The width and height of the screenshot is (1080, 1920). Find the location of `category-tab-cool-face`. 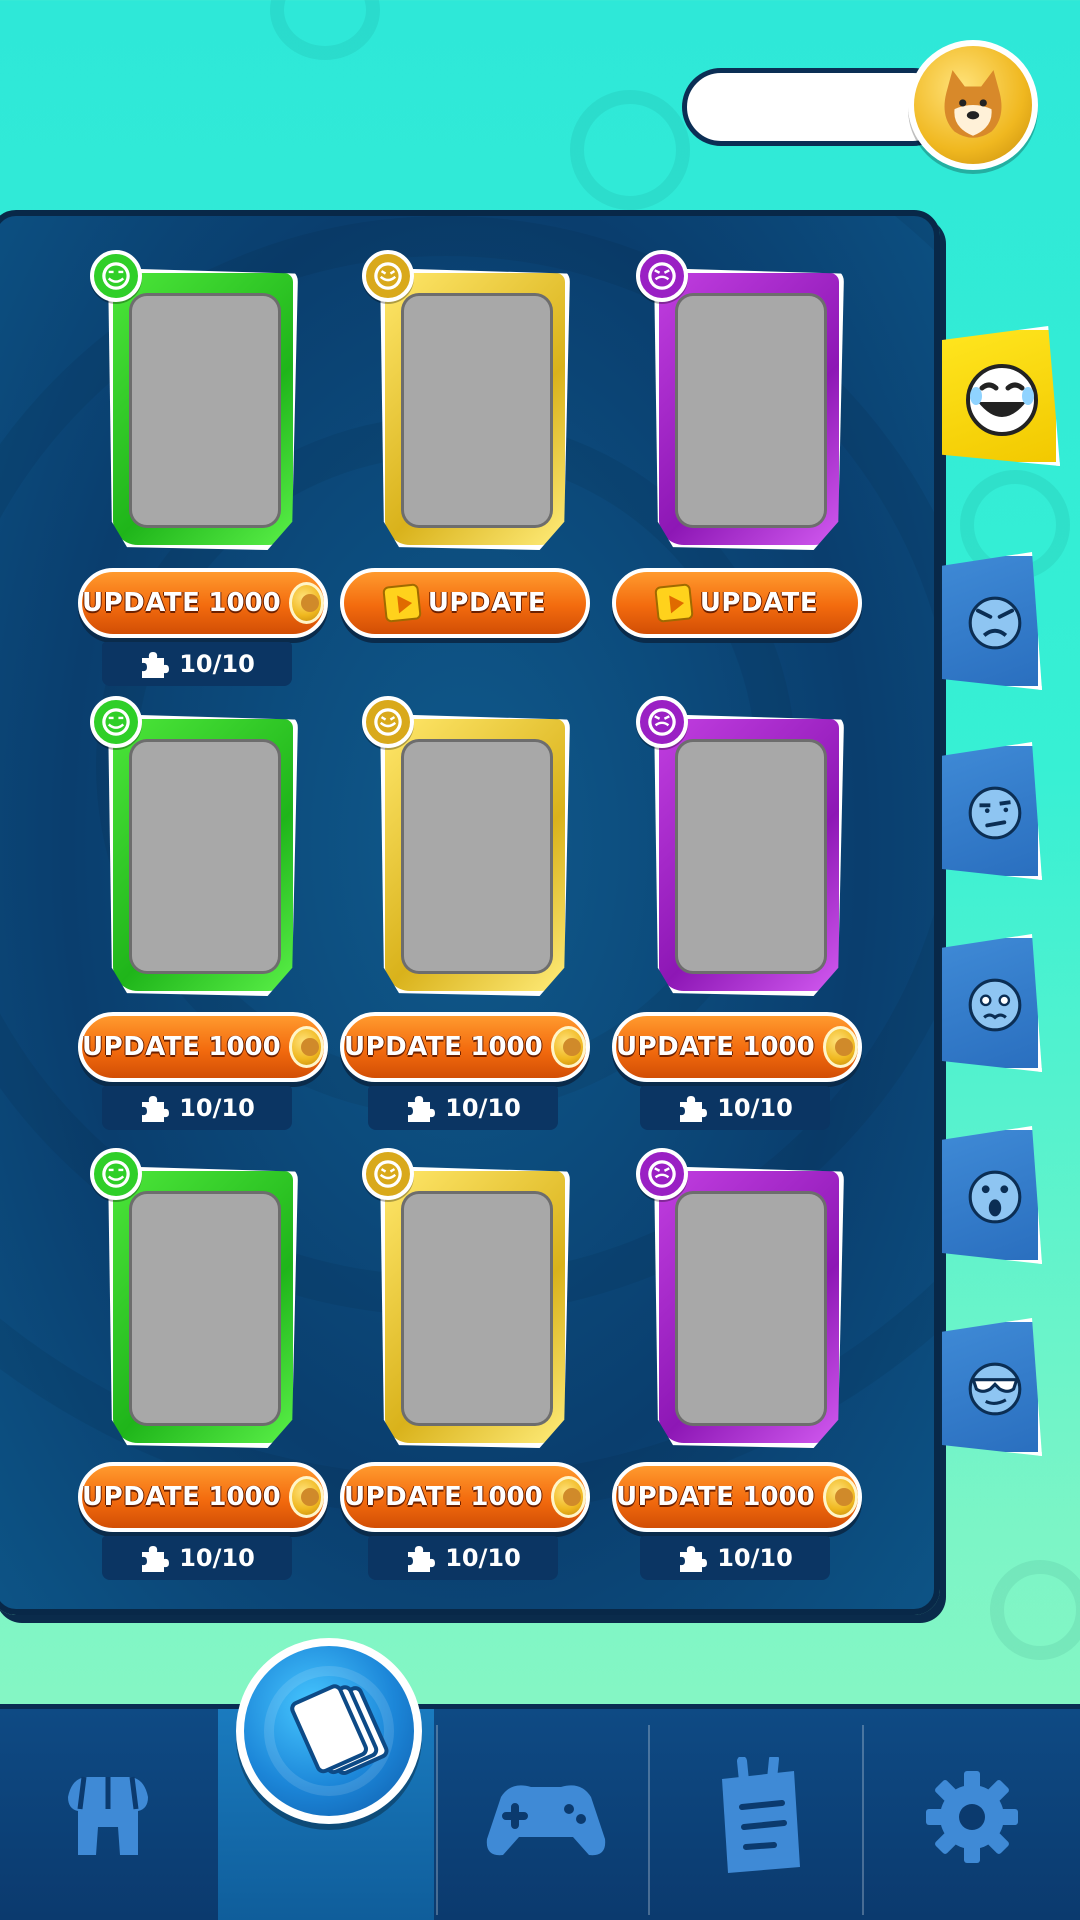

category-tab-cool-face is located at coordinates (992, 1387).